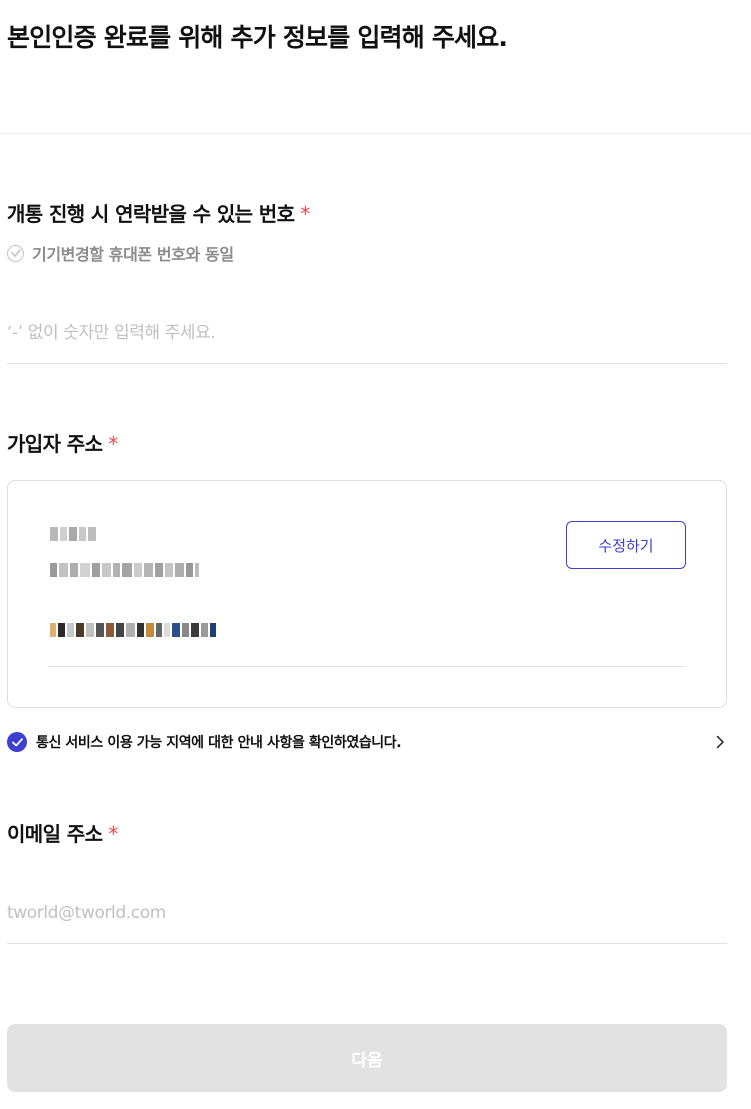 Image resolution: width=751 pixels, height=1109 pixels. What do you see at coordinates (151, 214) in the screenshot?
I see `contact-number-label-text: 개통 진행 시 연락받을 수 있는 번호` at bounding box center [151, 214].